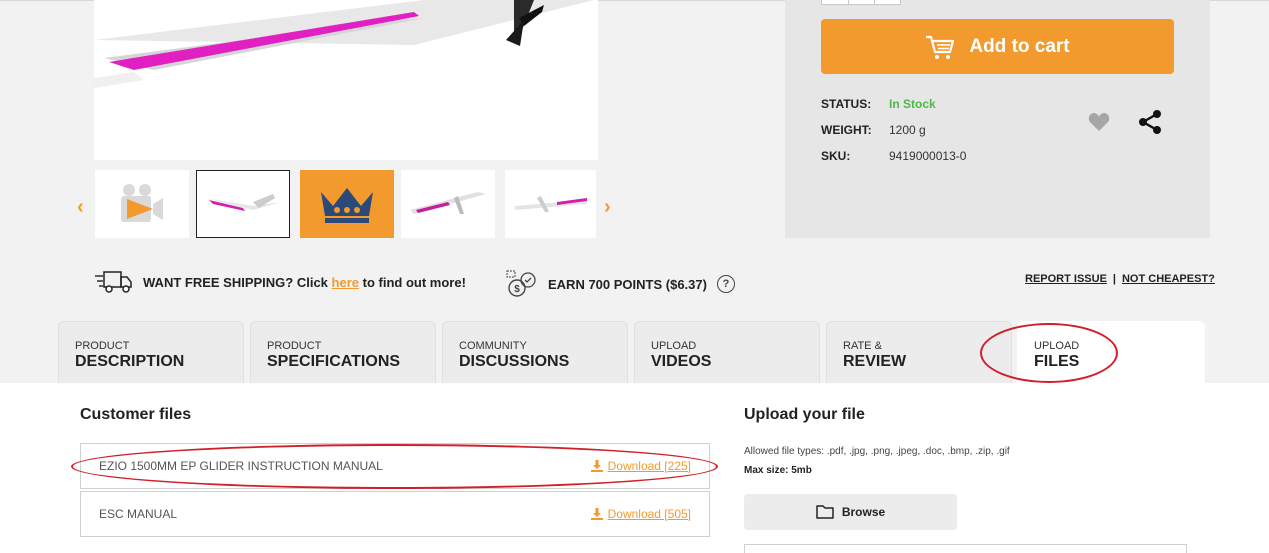  What do you see at coordinates (414, 282) in the screenshot?
I see `shipping-suffix: to find out more!` at bounding box center [414, 282].